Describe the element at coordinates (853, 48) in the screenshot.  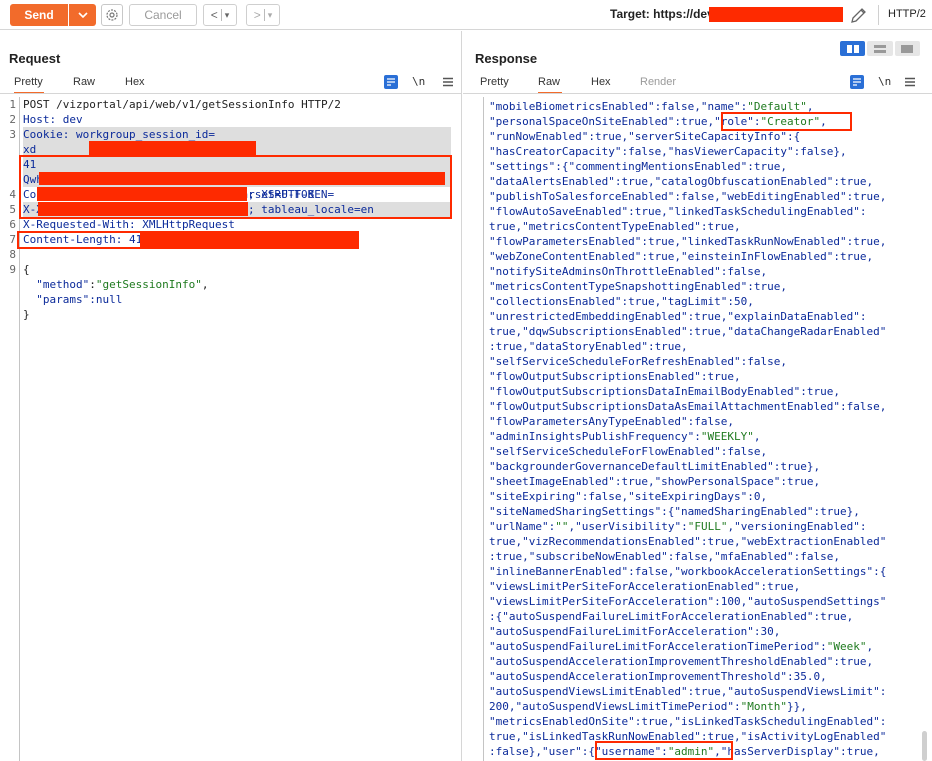
I see `layout-side-by-side-button` at that location.